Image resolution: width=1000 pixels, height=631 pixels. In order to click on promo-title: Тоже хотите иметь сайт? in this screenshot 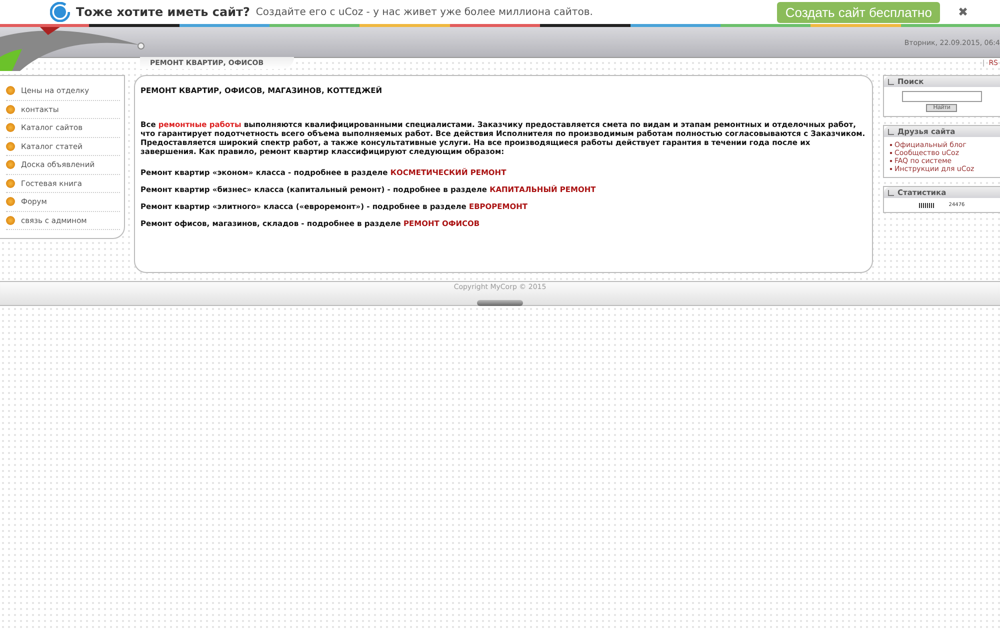, I will do `click(163, 12)`.